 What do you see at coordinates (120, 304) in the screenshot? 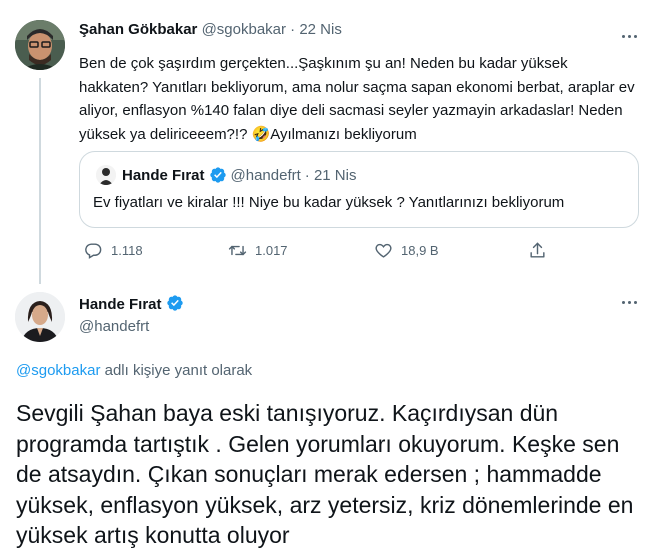
I see `reply-author-name: Hande Fırat` at bounding box center [120, 304].